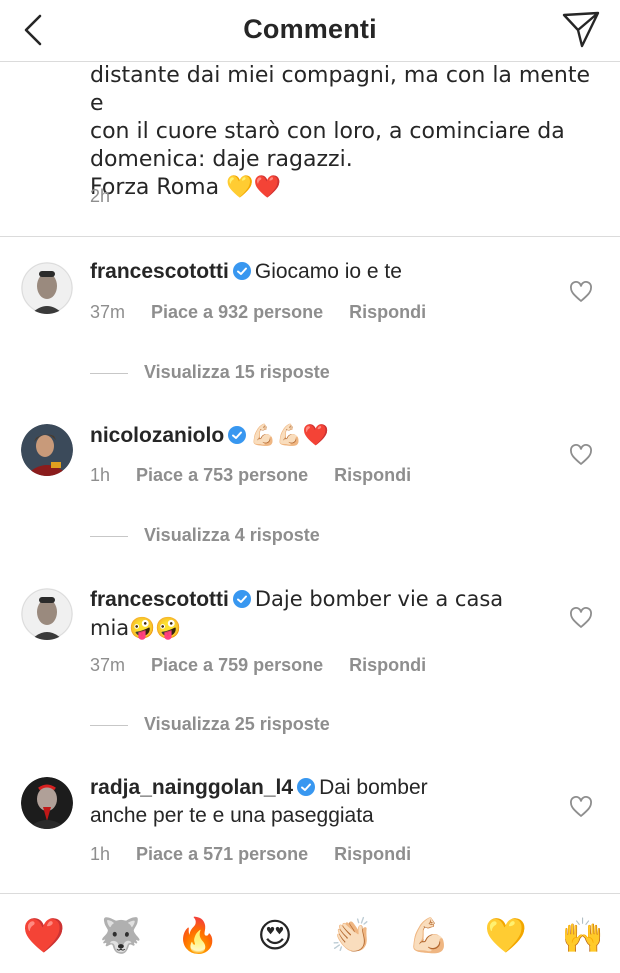  I want to click on view-replies-button: Visualizza 25 risposte, so click(210, 724).